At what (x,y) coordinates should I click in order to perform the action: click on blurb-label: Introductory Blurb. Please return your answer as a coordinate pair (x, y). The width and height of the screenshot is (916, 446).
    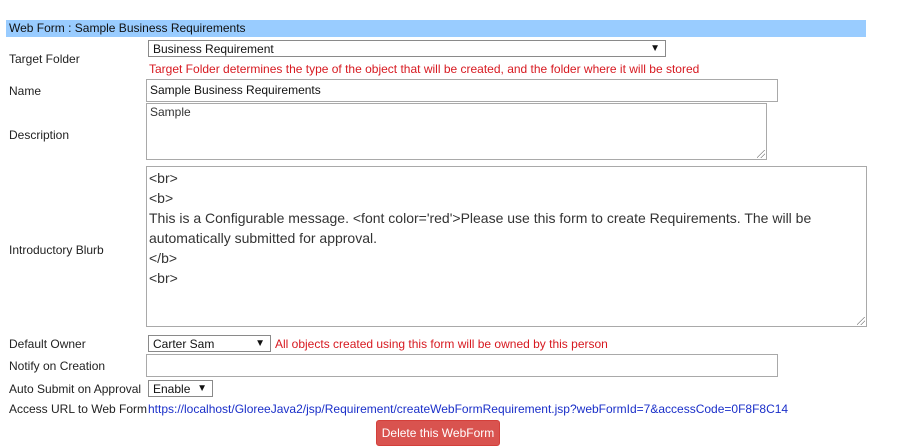
    Looking at the image, I should click on (56, 250).